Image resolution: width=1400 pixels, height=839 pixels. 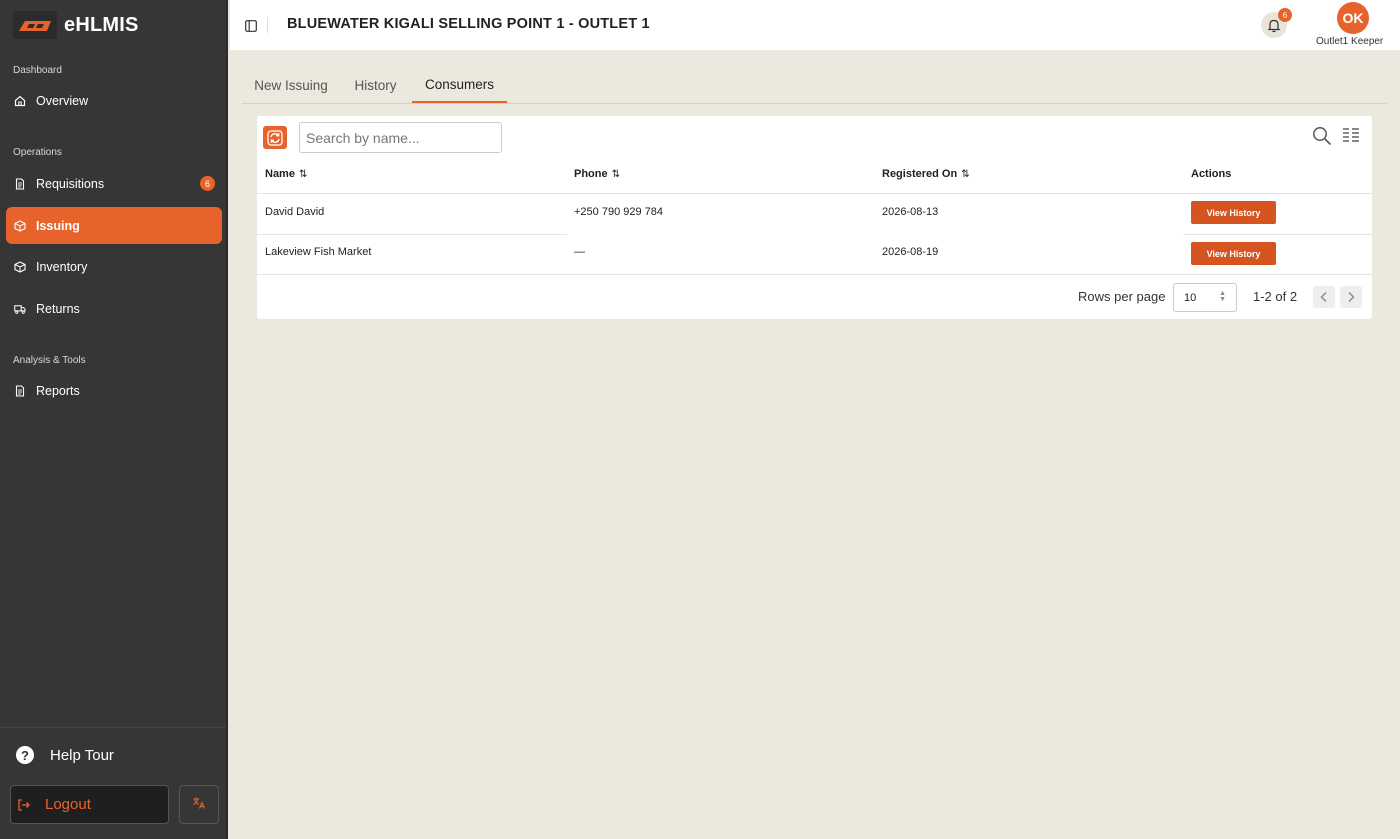 I want to click on cell-name: Lakeview Fish Market, so click(x=318, y=252).